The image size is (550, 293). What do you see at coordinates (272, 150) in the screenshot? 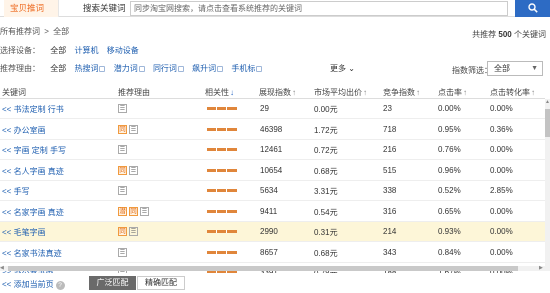
I see `table-row: << 字画 定制 手写 ☰ 12461 0.72元 216 0.76% 0.00%` at bounding box center [272, 150].